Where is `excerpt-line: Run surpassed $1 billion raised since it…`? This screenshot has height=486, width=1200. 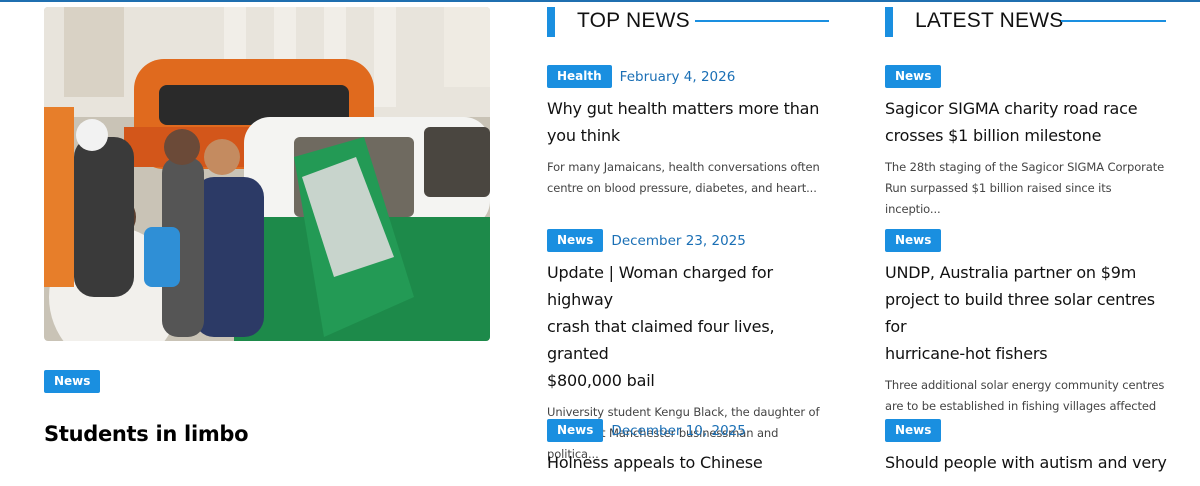
excerpt-line: Run surpassed $1 billion raised since it… is located at coordinates (998, 198).